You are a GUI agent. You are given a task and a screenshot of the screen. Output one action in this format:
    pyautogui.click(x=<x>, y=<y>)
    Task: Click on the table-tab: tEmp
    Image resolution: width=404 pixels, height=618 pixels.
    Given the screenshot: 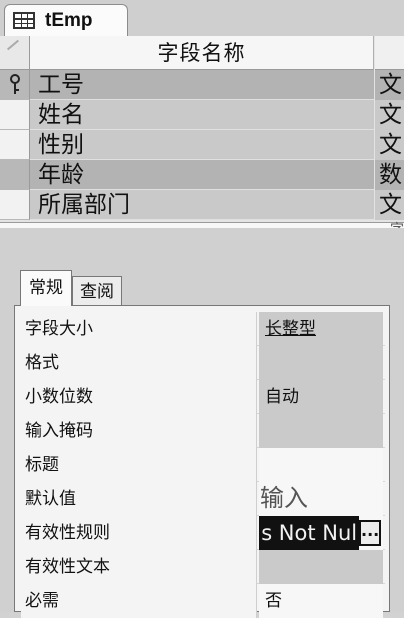 What is the action you would take?
    pyautogui.click(x=66, y=20)
    